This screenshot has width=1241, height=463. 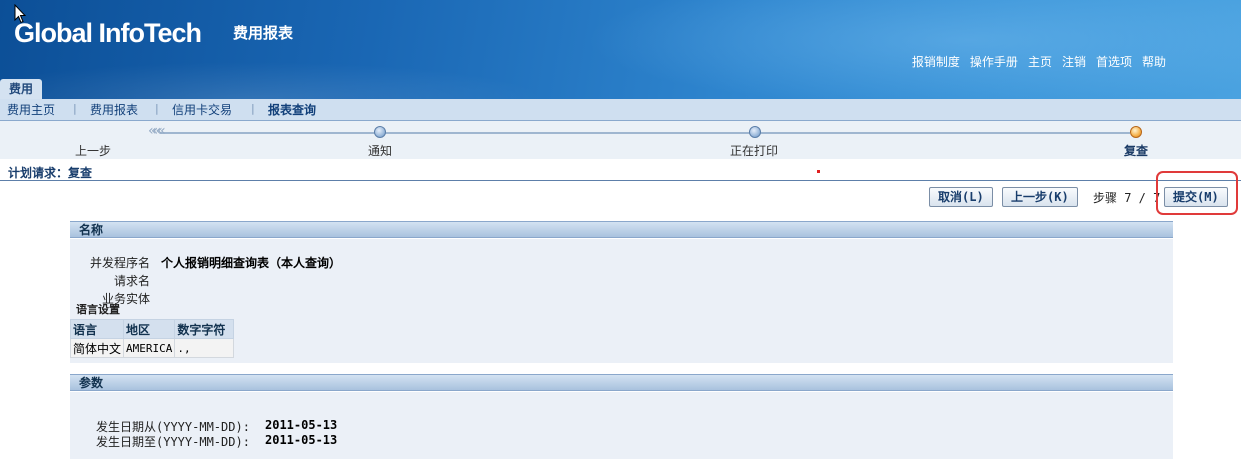 I want to click on title-divider, so click(x=620, y=180).